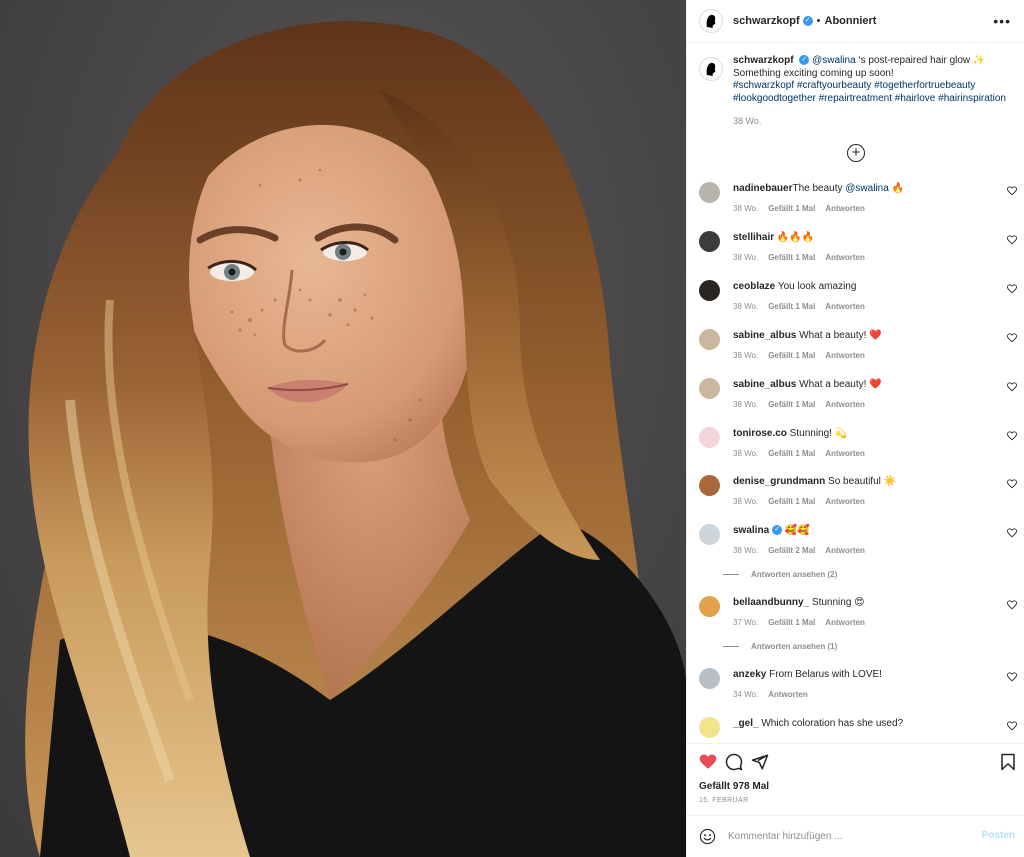 The height and width of the screenshot is (857, 1024). What do you see at coordinates (791, 550) in the screenshot?
I see `comment-like-count: Gefällt 2 Mal` at bounding box center [791, 550].